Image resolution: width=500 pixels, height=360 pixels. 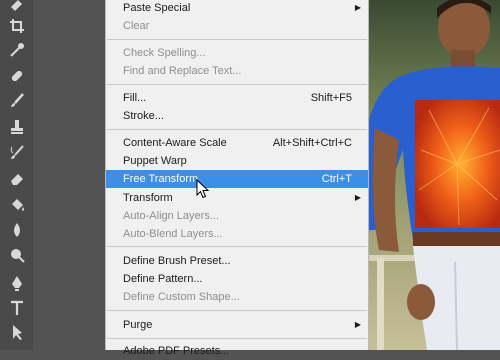 What do you see at coordinates (237, 143) in the screenshot?
I see `menu-item-content-aware-scale: Content-Aware Scale Alt+Shift+Ctrl+C` at bounding box center [237, 143].